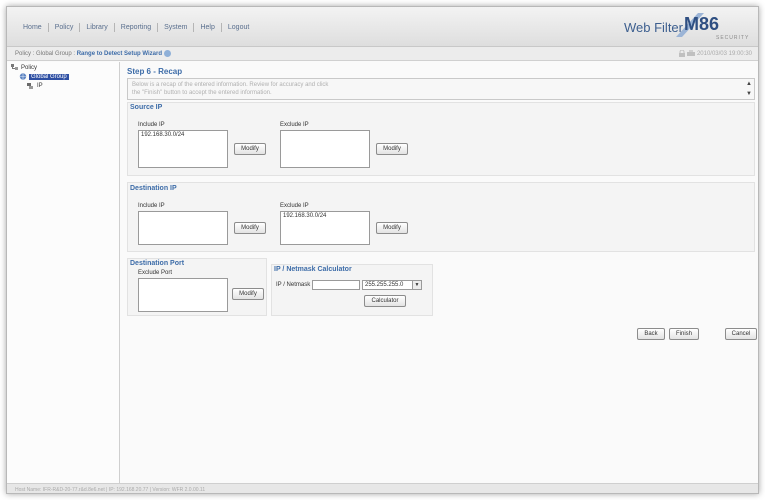 The width and height of the screenshot is (765, 500). Describe the element at coordinates (153, 188) in the screenshot. I see `destination-ip-title: Destination IP` at that location.